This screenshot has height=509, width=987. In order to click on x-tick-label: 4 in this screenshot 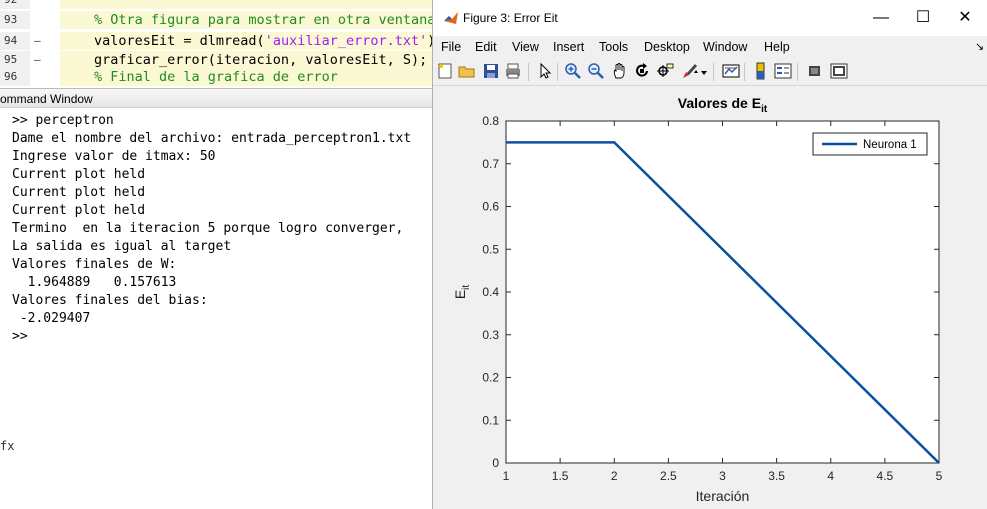, I will do `click(830, 476)`.